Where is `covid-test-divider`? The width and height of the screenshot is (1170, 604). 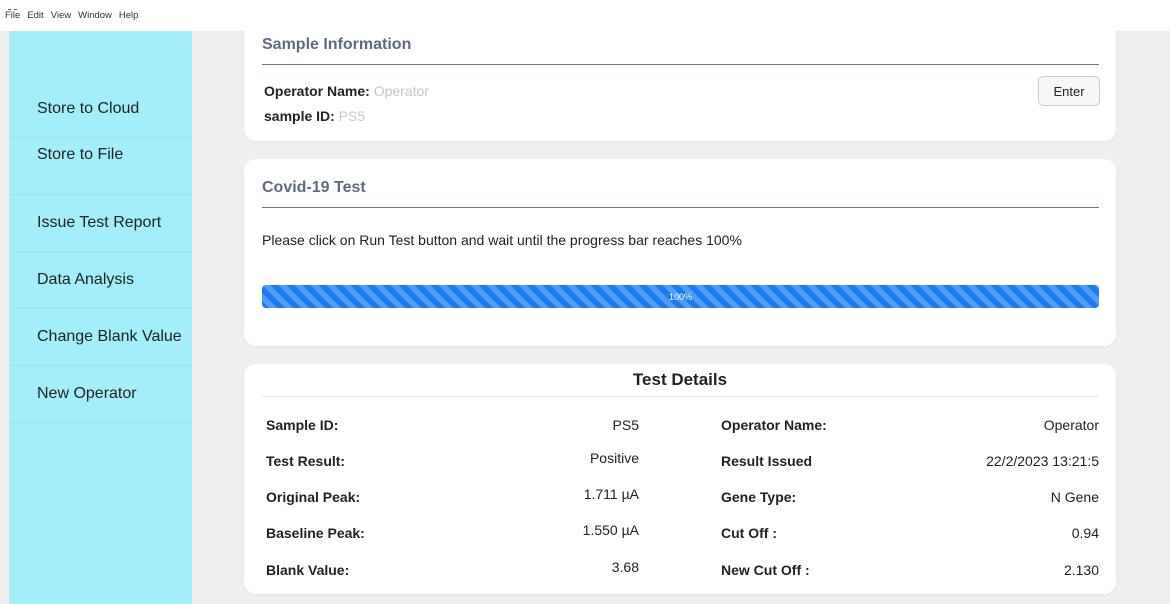
covid-test-divider is located at coordinates (680, 207).